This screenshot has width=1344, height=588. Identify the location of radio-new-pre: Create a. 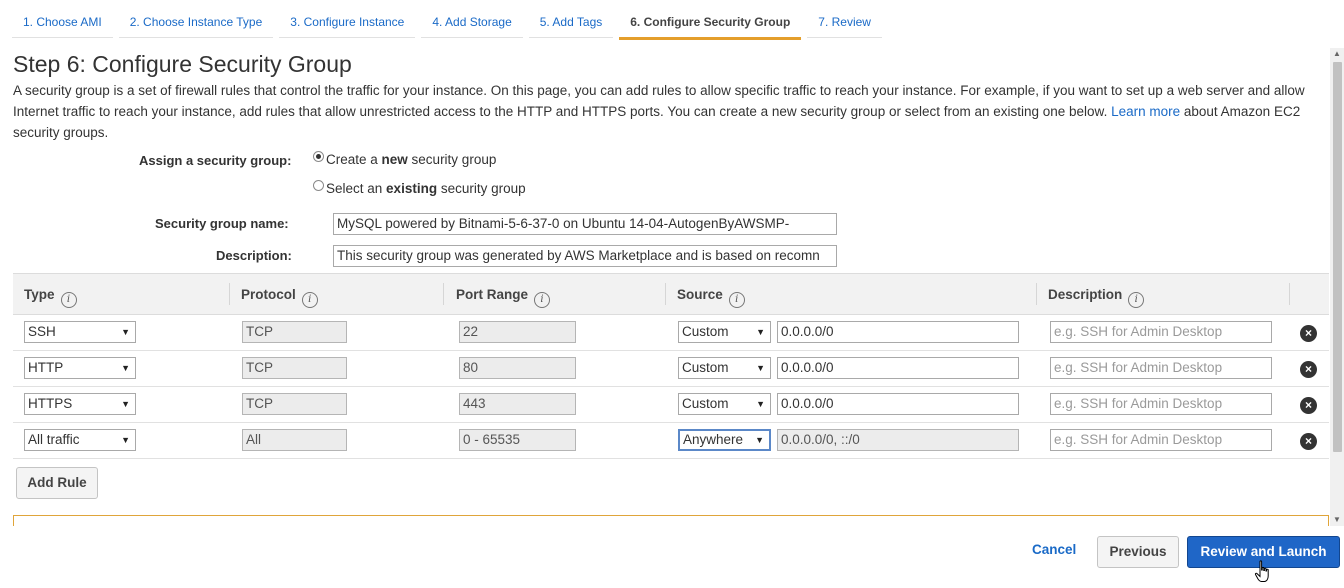
(354, 159).